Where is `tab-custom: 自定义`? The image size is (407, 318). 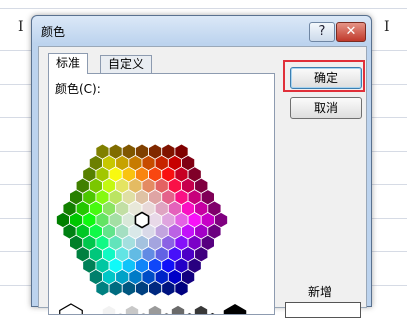
tab-custom: 自定义 is located at coordinates (126, 64).